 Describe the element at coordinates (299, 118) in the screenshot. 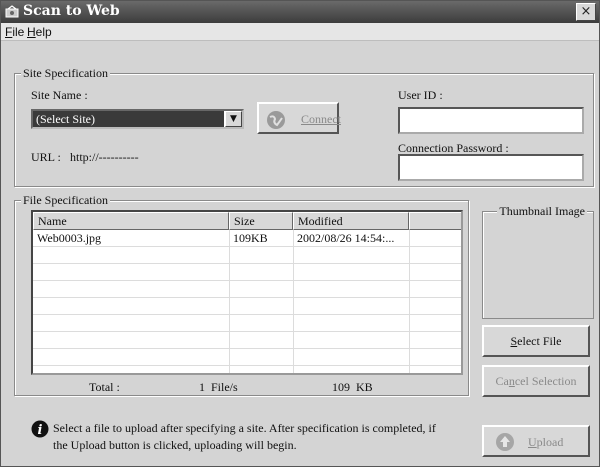

I see `connect-button: Connect` at that location.